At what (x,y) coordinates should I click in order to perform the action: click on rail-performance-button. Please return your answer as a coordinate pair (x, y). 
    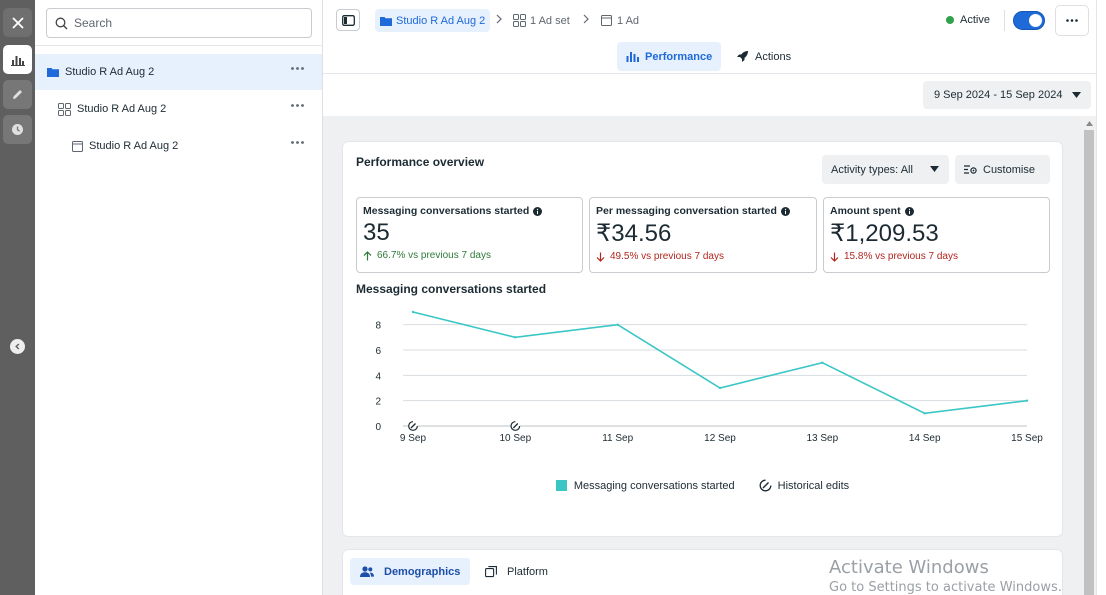
    Looking at the image, I should click on (17, 59).